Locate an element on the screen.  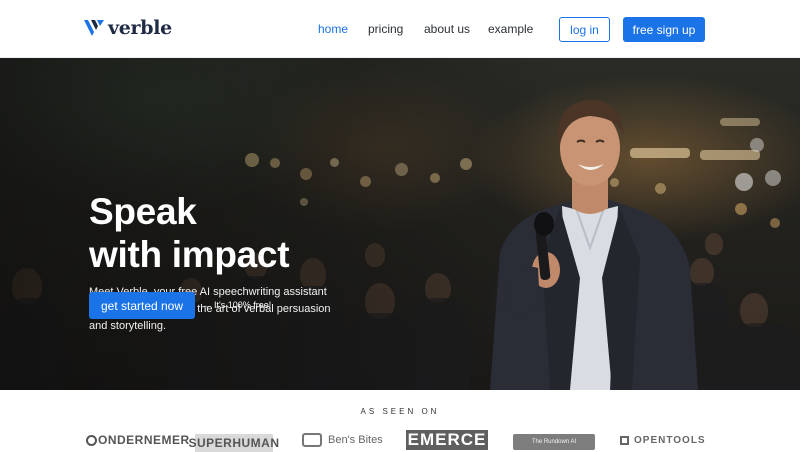
brand-name: verble is located at coordinates (140, 28).